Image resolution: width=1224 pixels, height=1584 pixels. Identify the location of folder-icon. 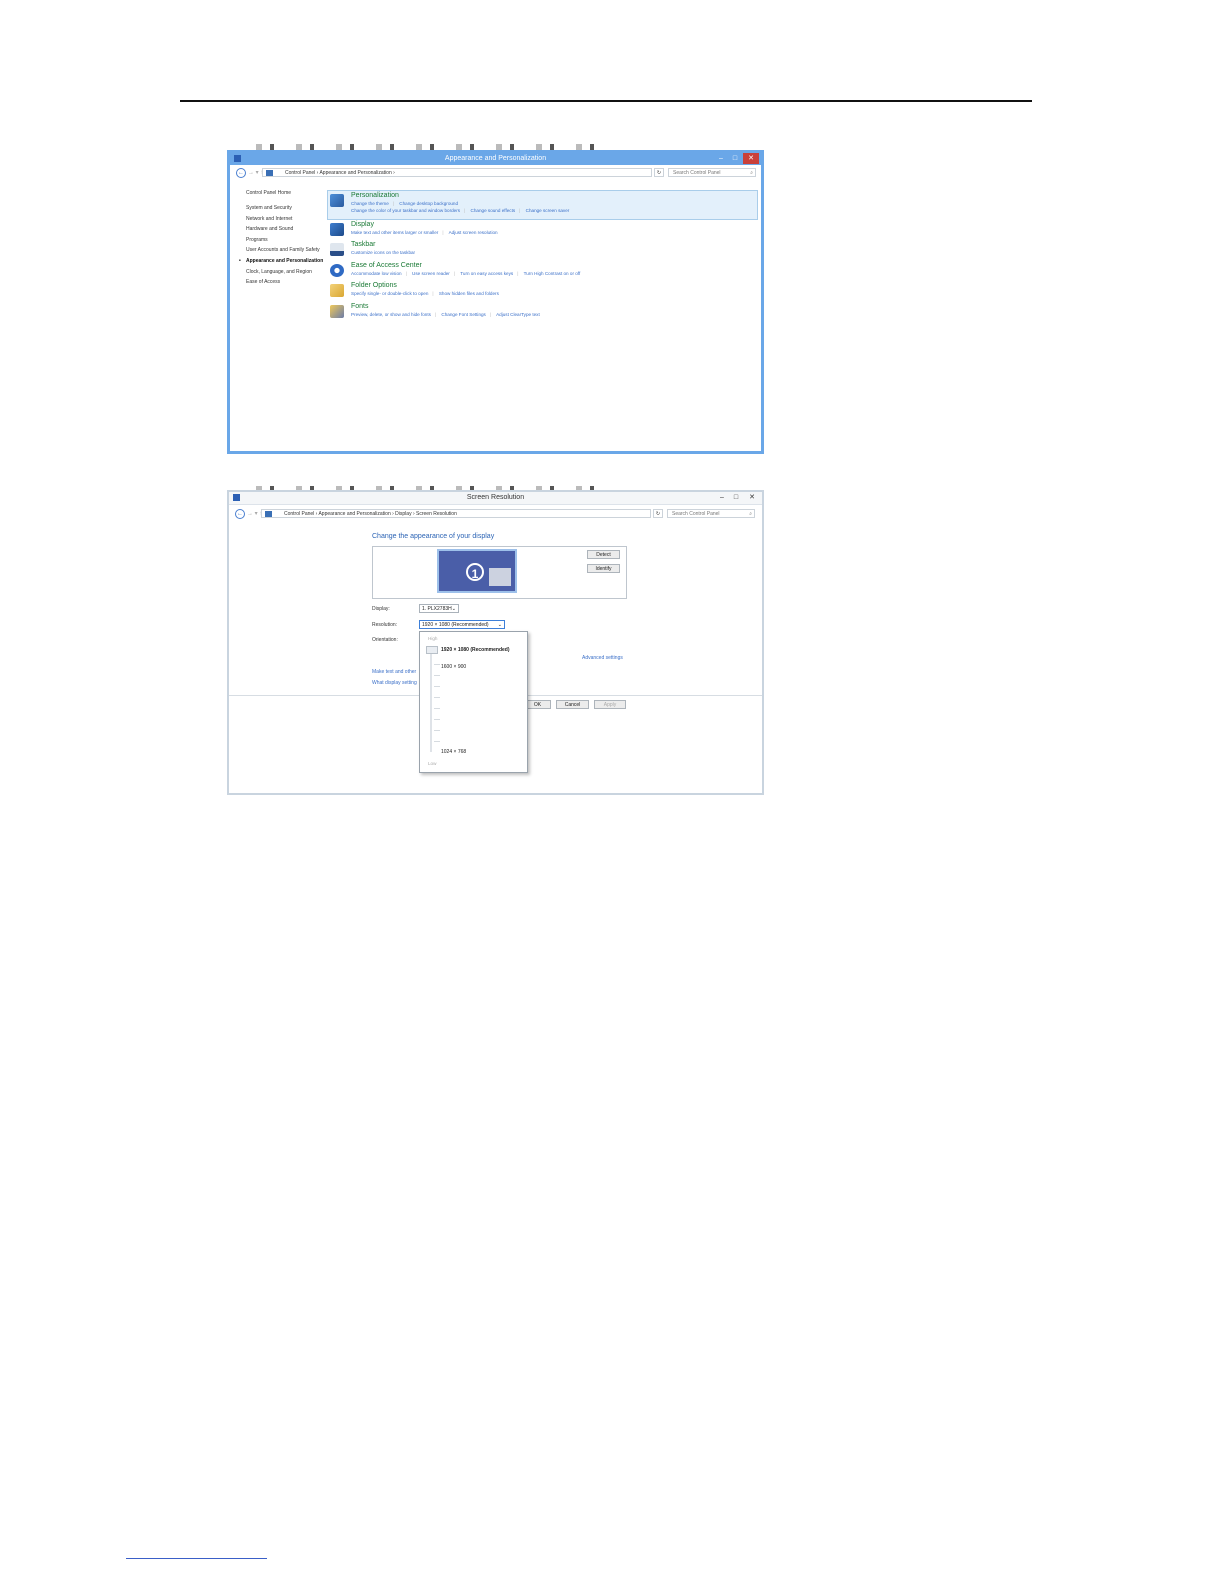
(337, 290).